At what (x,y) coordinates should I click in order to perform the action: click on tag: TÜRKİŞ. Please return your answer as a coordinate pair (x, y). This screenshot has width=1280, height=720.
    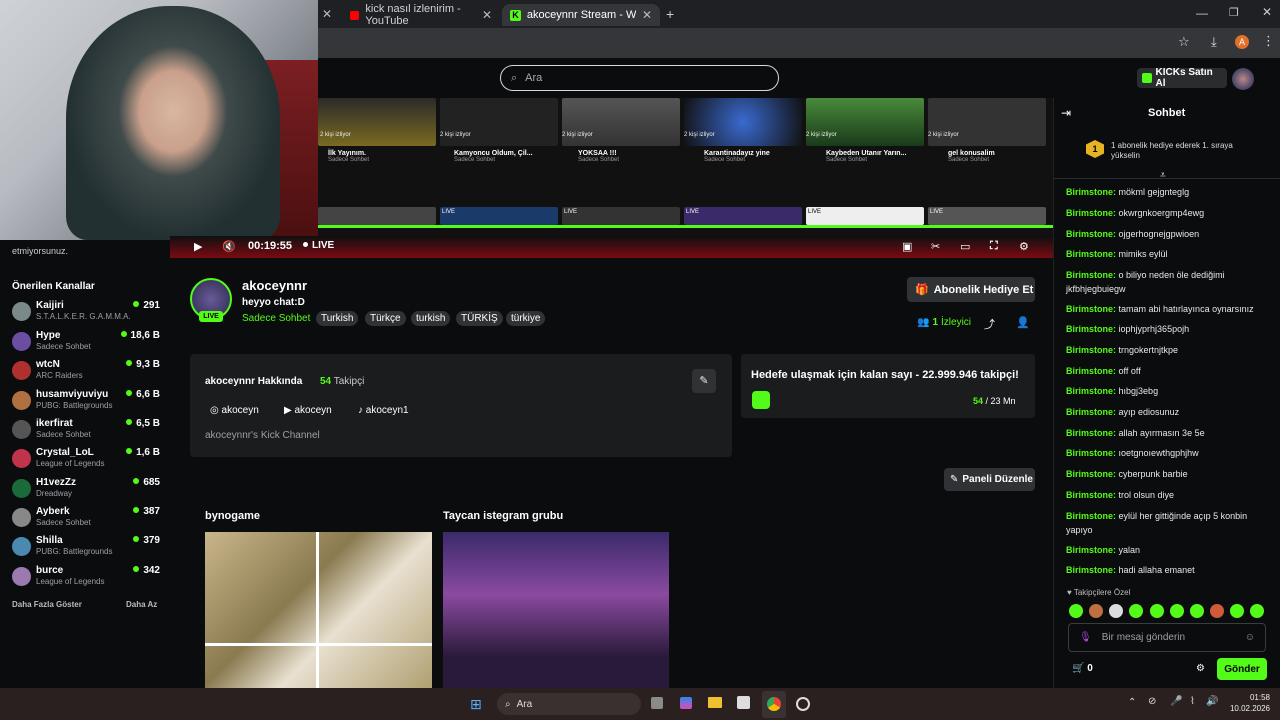
    Looking at the image, I should click on (479, 318).